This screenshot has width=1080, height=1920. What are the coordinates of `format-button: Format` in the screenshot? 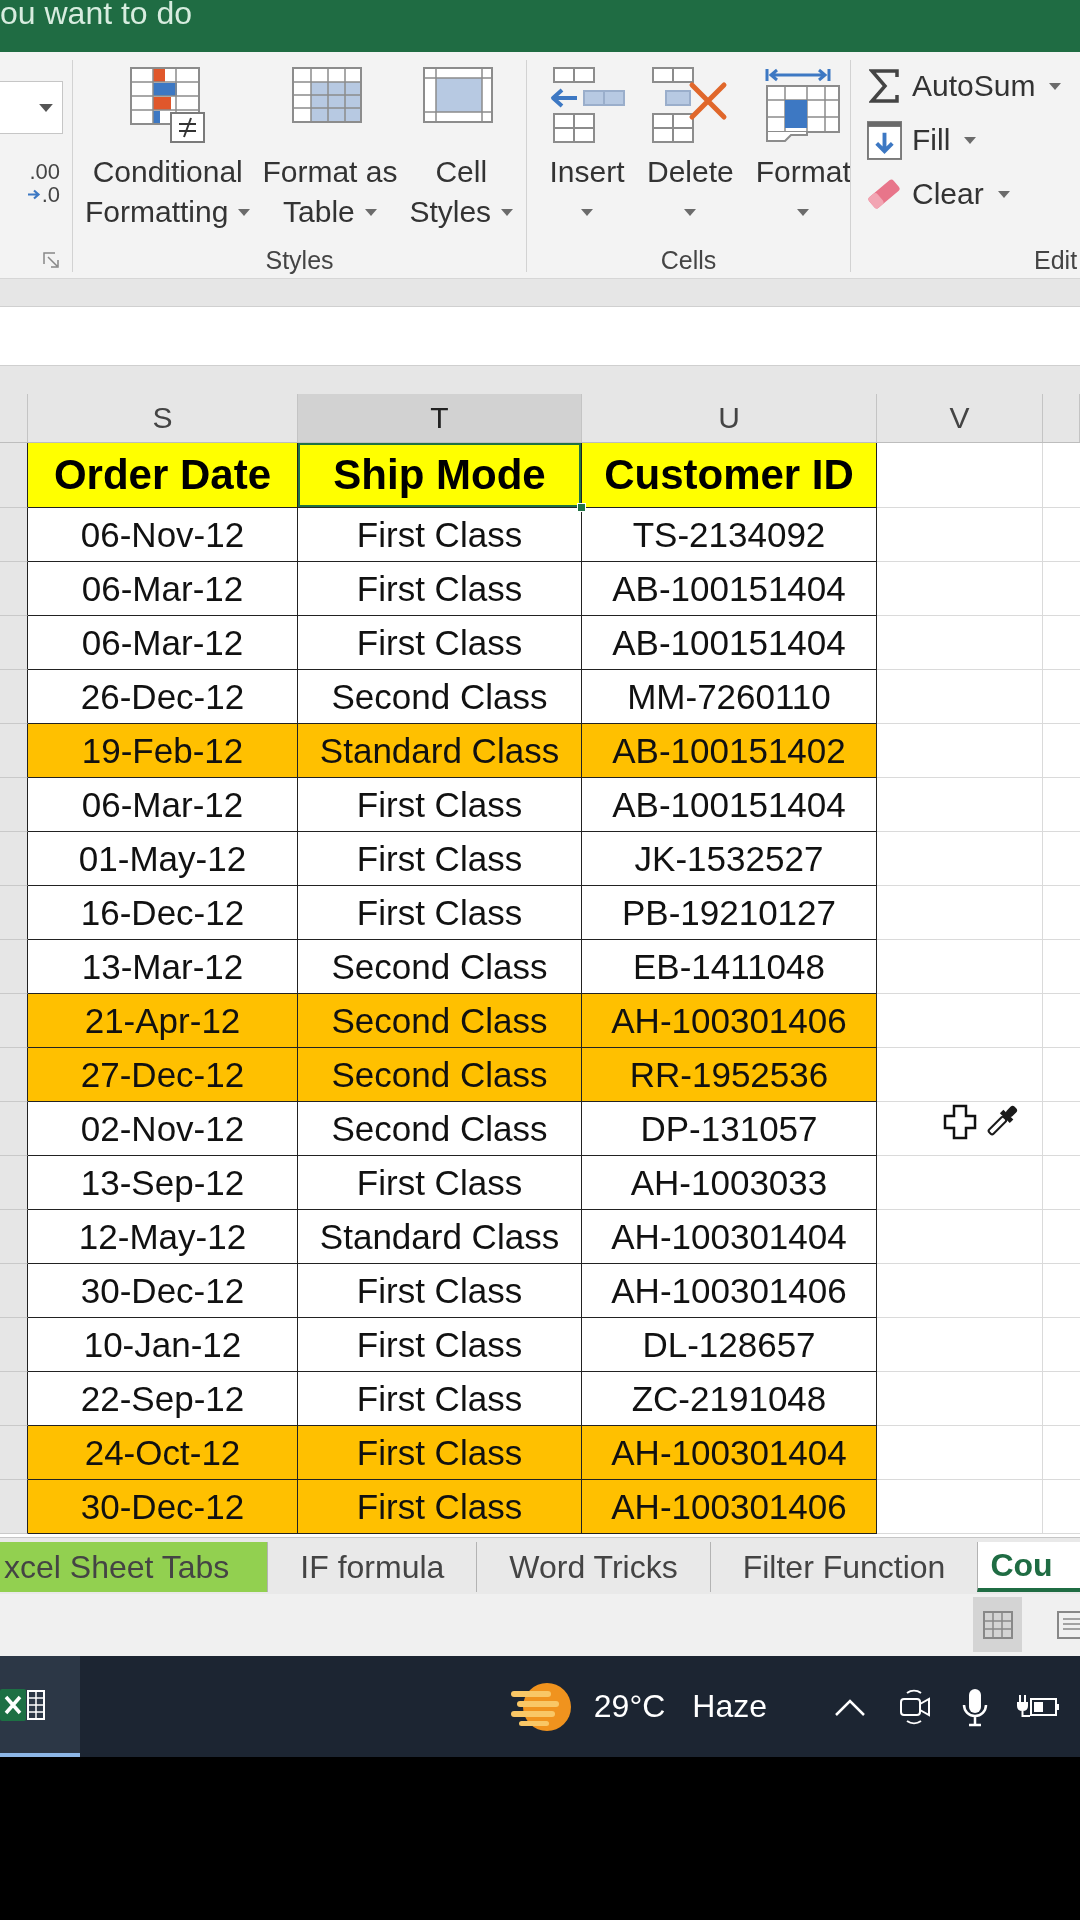 It's located at (803, 149).